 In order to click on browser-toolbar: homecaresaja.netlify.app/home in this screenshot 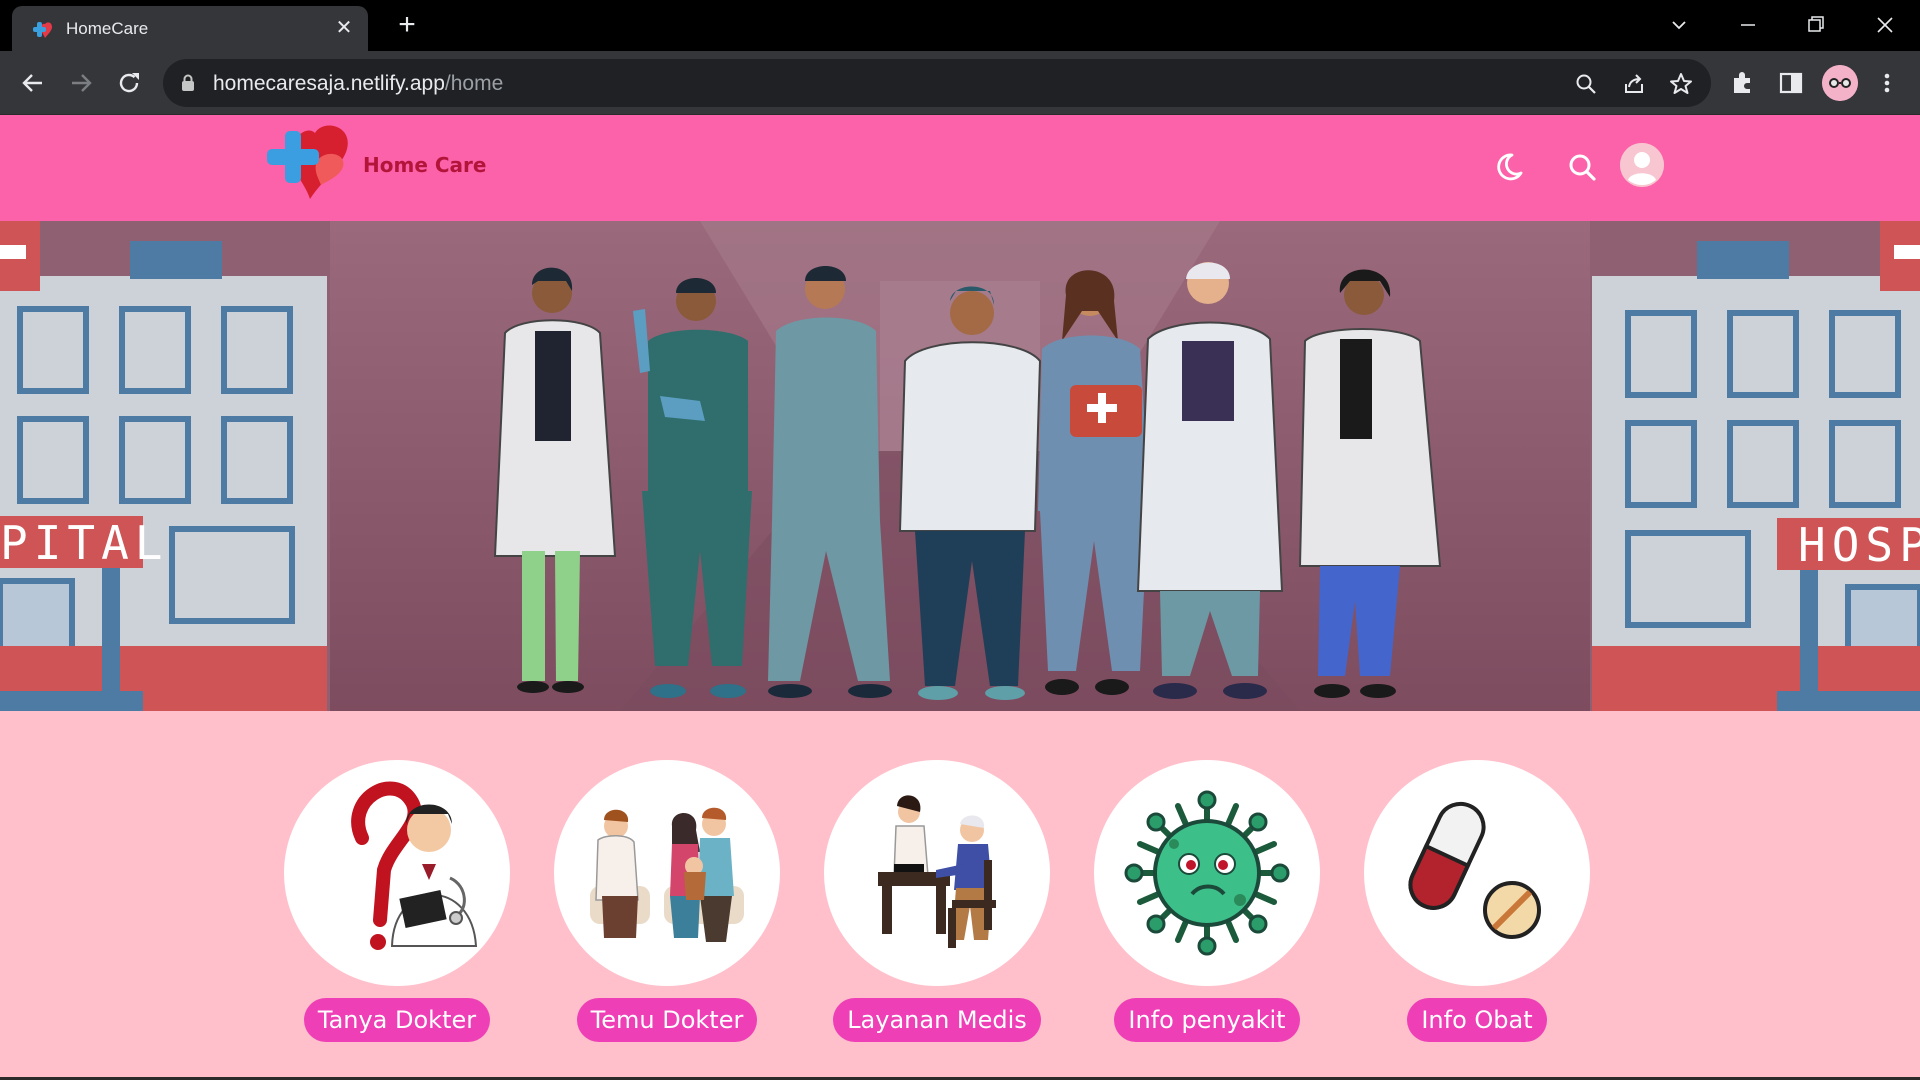, I will do `click(960, 83)`.